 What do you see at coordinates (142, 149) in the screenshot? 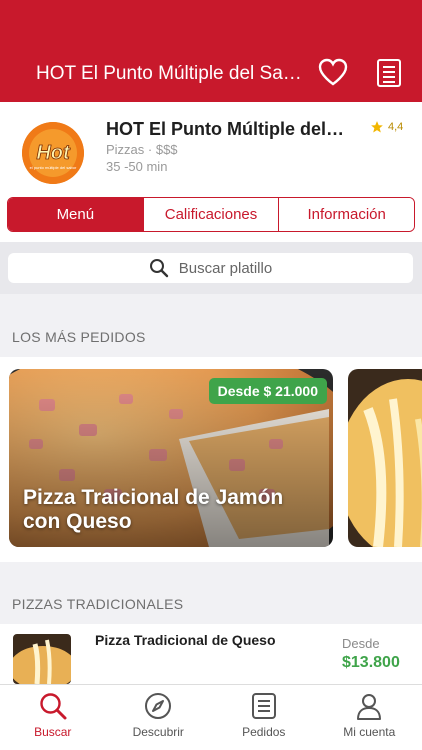
I see `restaurant-category: Pizzas · $$$` at bounding box center [142, 149].